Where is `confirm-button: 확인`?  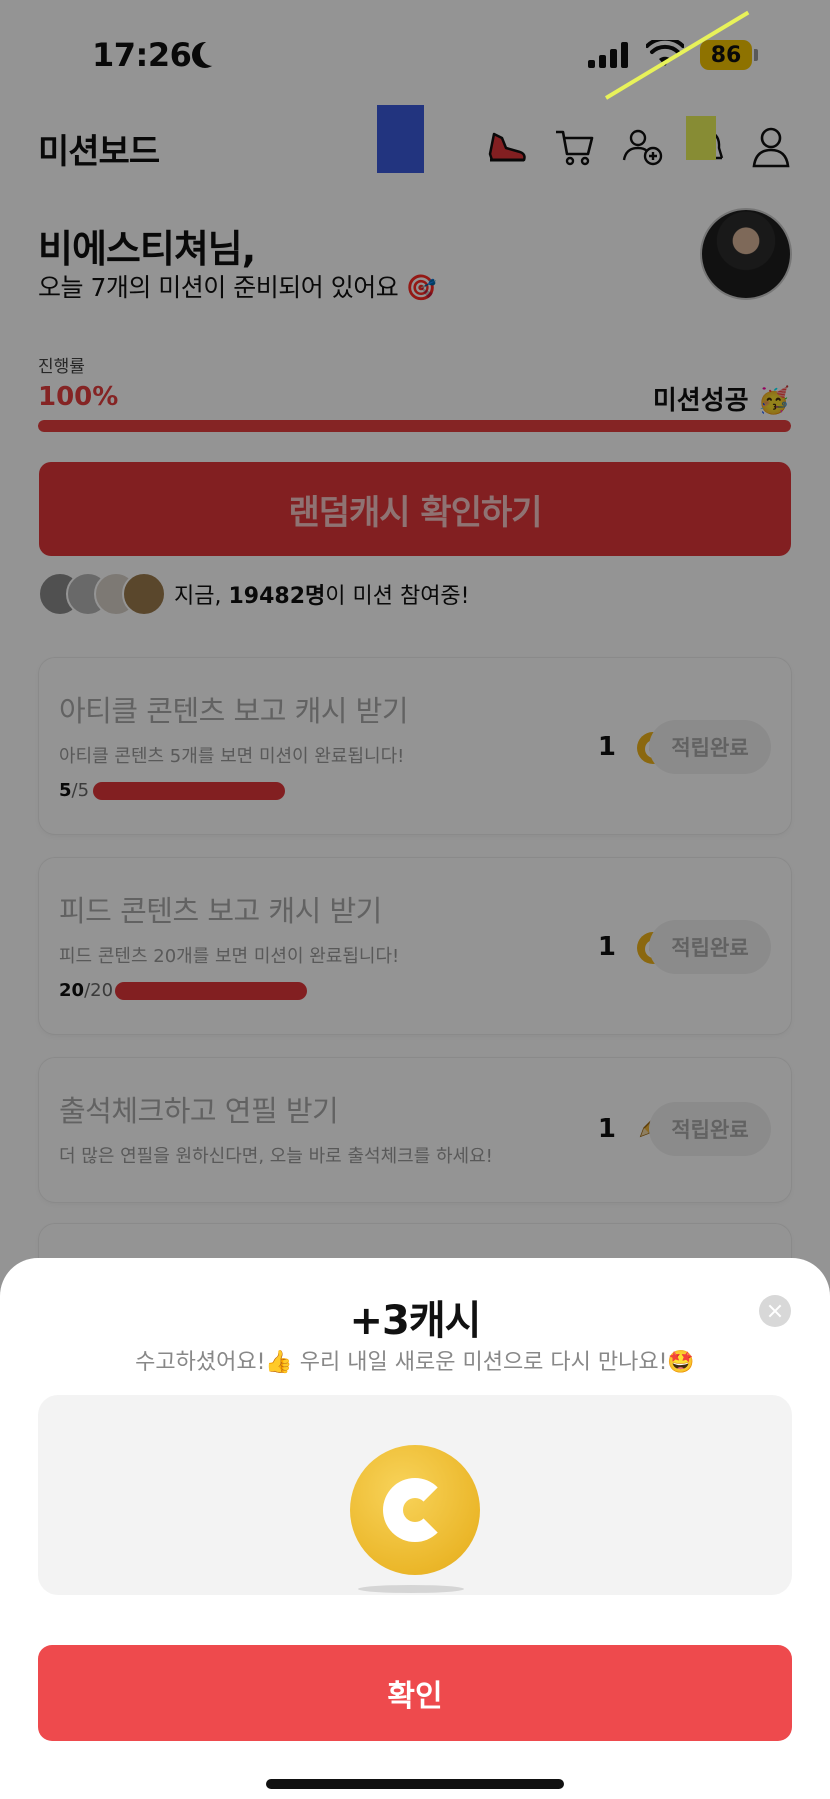 confirm-button: 확인 is located at coordinates (415, 1693).